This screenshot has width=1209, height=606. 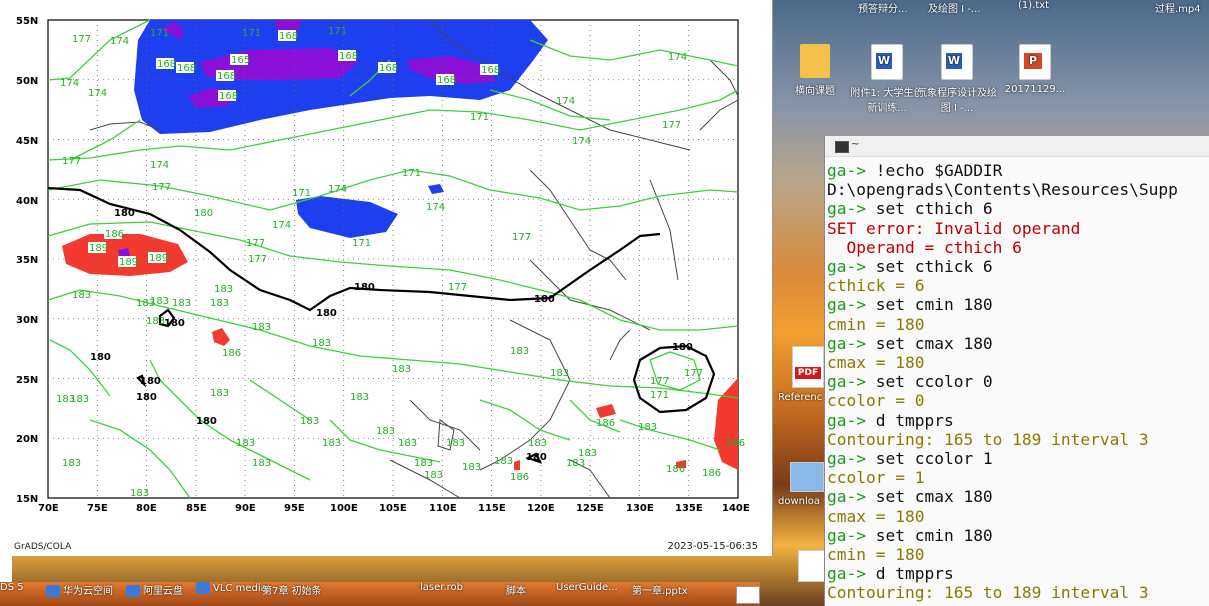 I want to click on terminal-line: ga-> set ccolor 0, so click(x=1017, y=381).